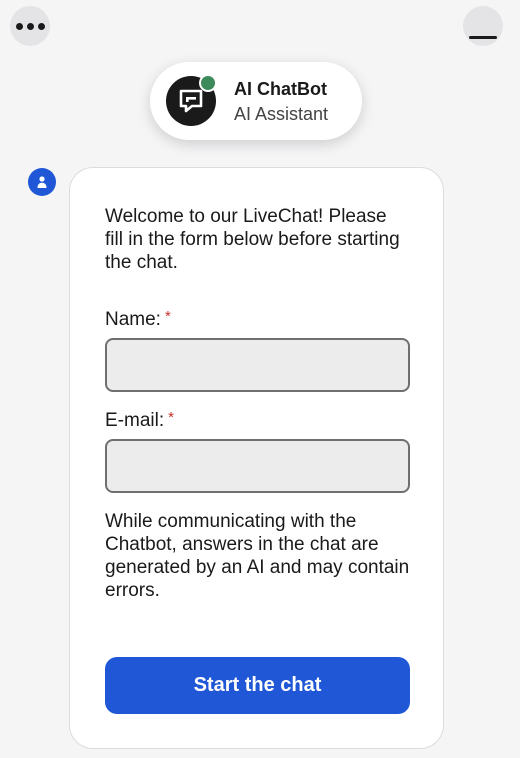  Describe the element at coordinates (257, 365) in the screenshot. I see `name-input` at that location.